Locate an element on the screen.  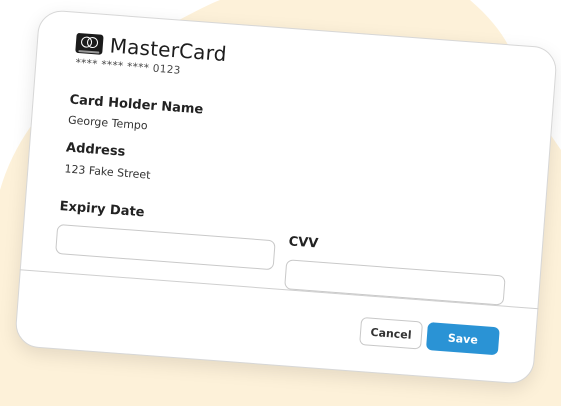
mastercard-logo-icon is located at coordinates (89, 43).